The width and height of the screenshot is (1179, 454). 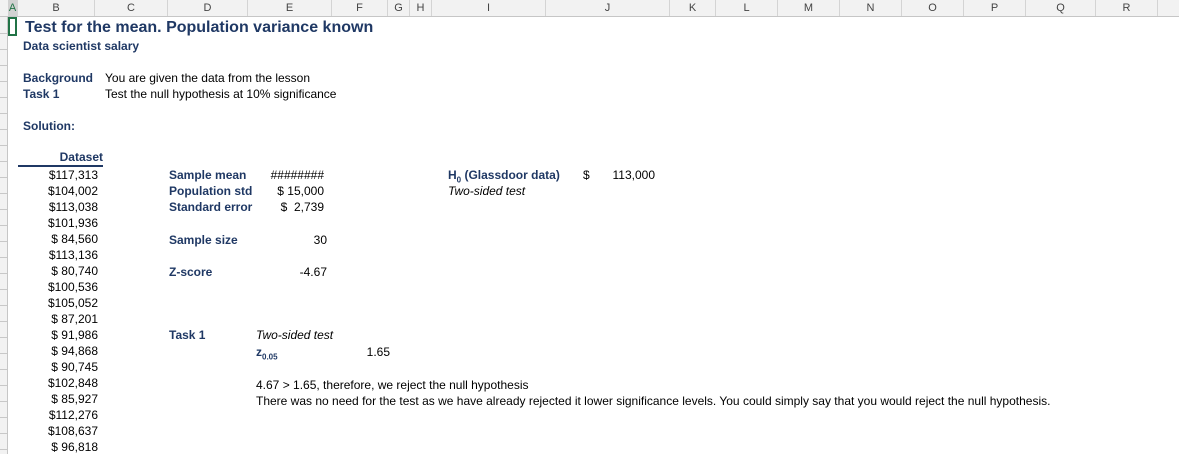 I want to click on dataset-value: $113,136, so click(x=73, y=255).